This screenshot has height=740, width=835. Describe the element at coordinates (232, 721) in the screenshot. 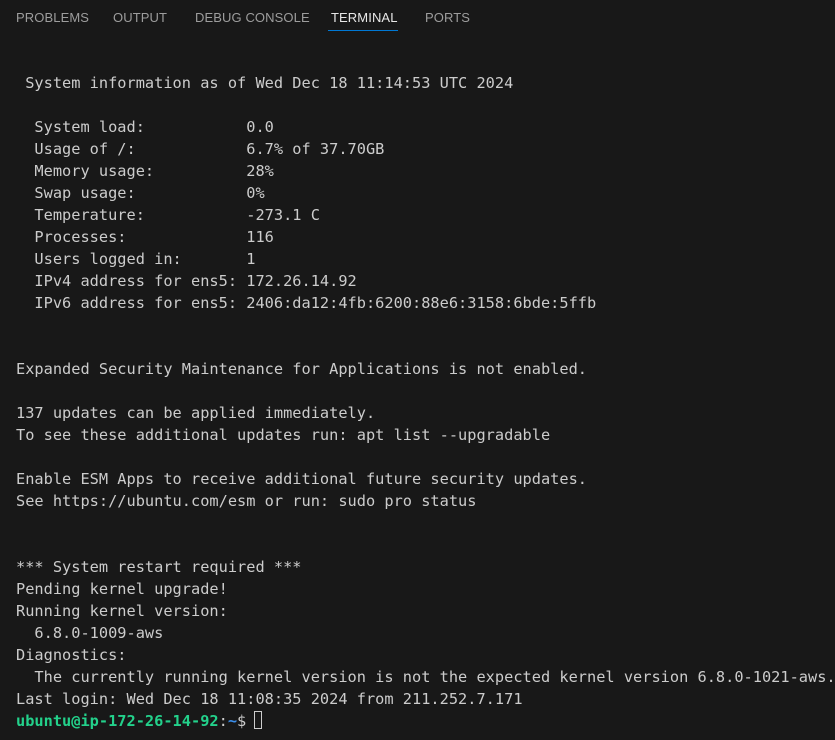

I see `prompt-path: ~` at that location.